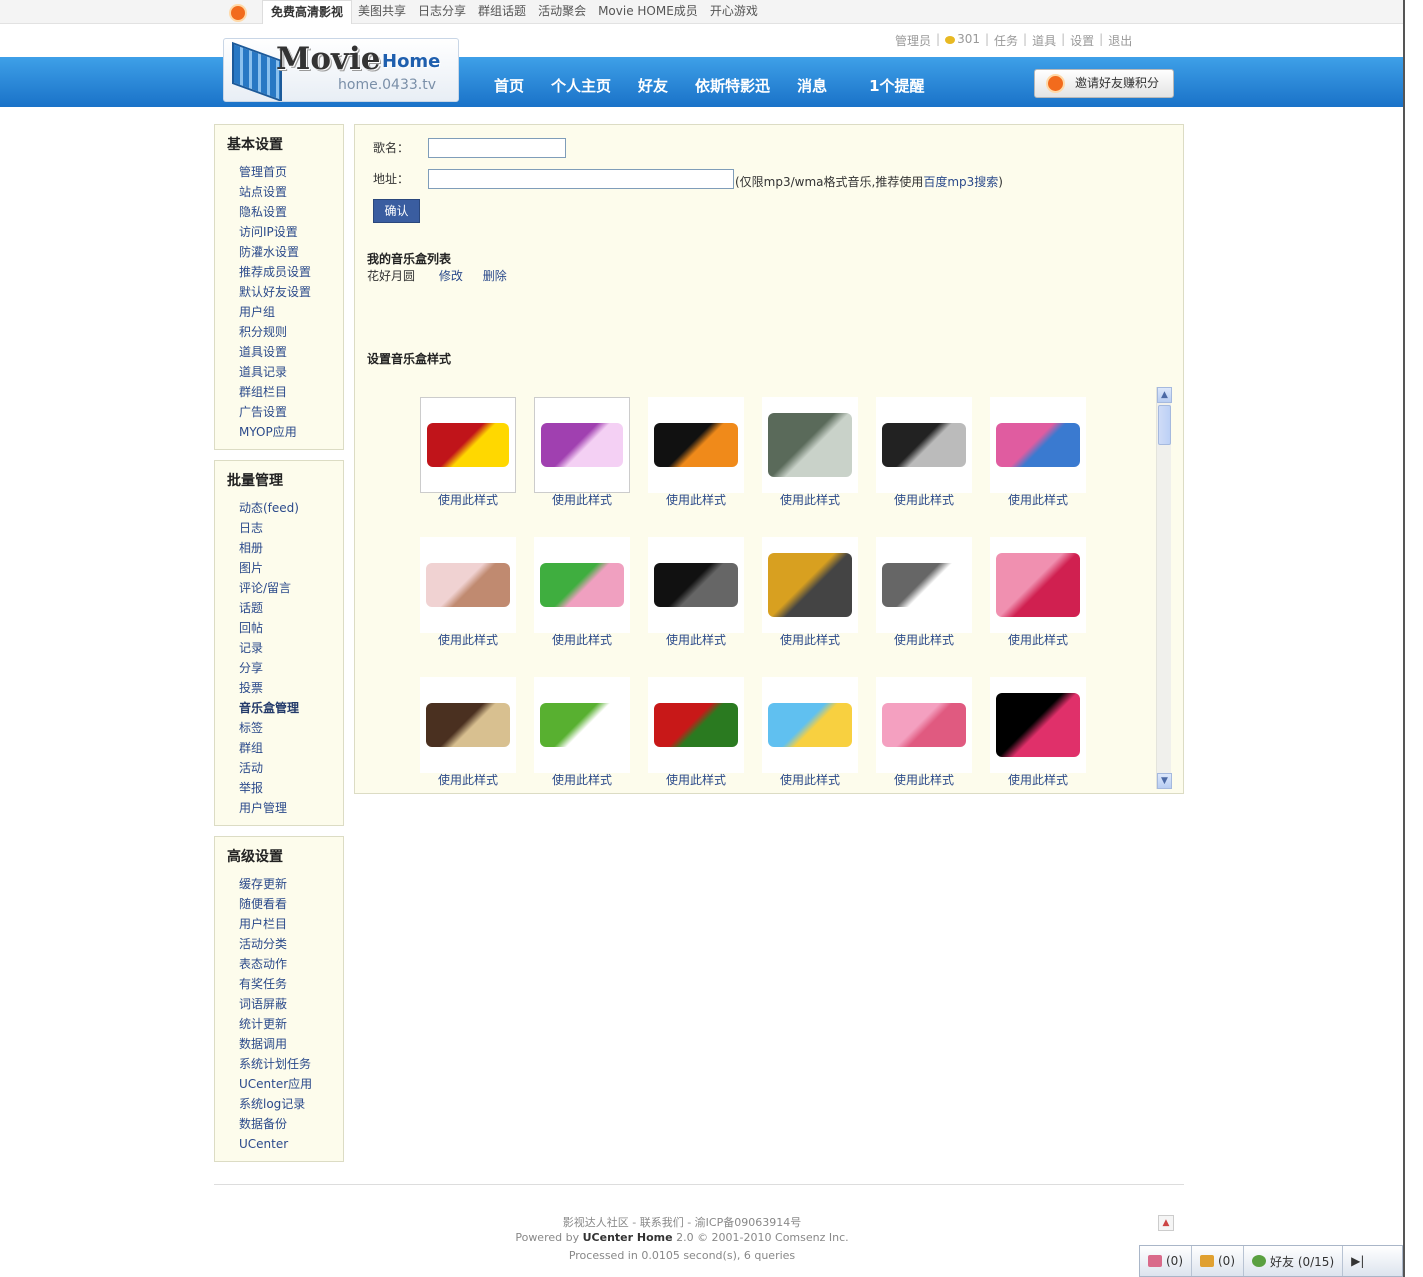  What do you see at coordinates (1164, 395) in the screenshot?
I see `scroll-up-icon: ▲` at bounding box center [1164, 395].